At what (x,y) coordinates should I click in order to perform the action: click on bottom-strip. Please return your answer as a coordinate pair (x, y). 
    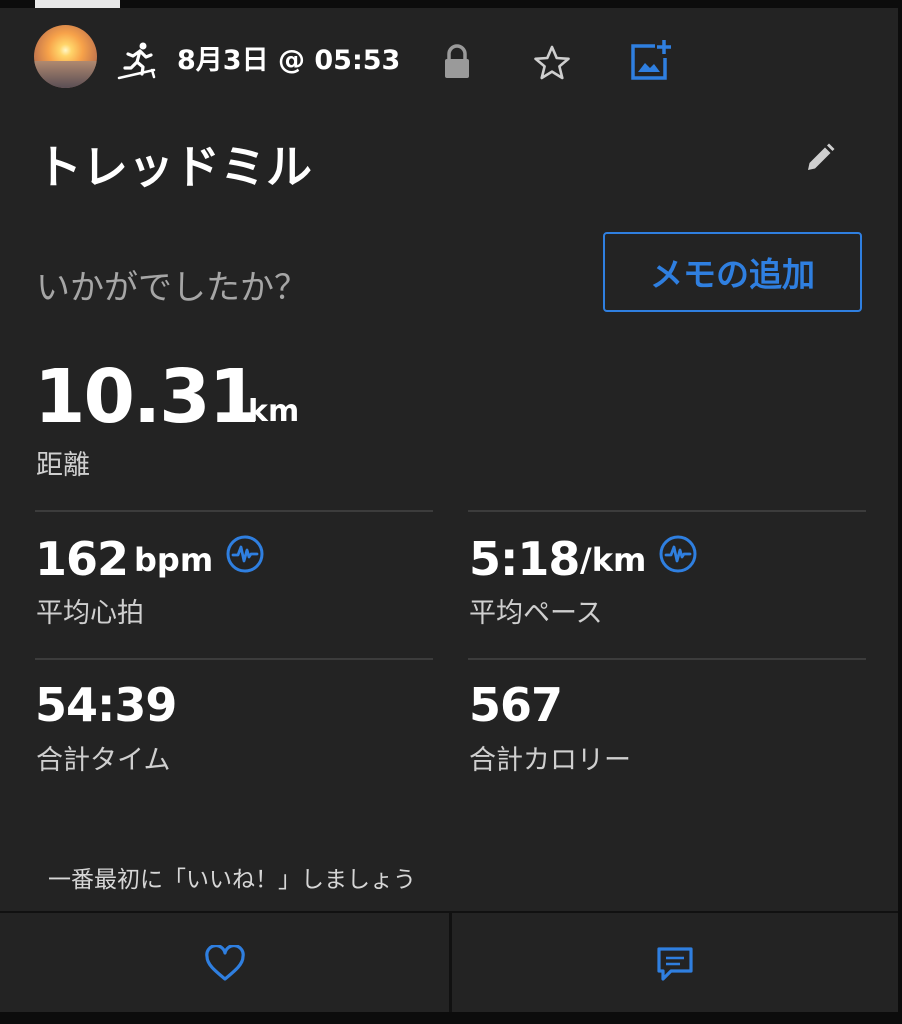
    Looking at the image, I should click on (451, 1018).